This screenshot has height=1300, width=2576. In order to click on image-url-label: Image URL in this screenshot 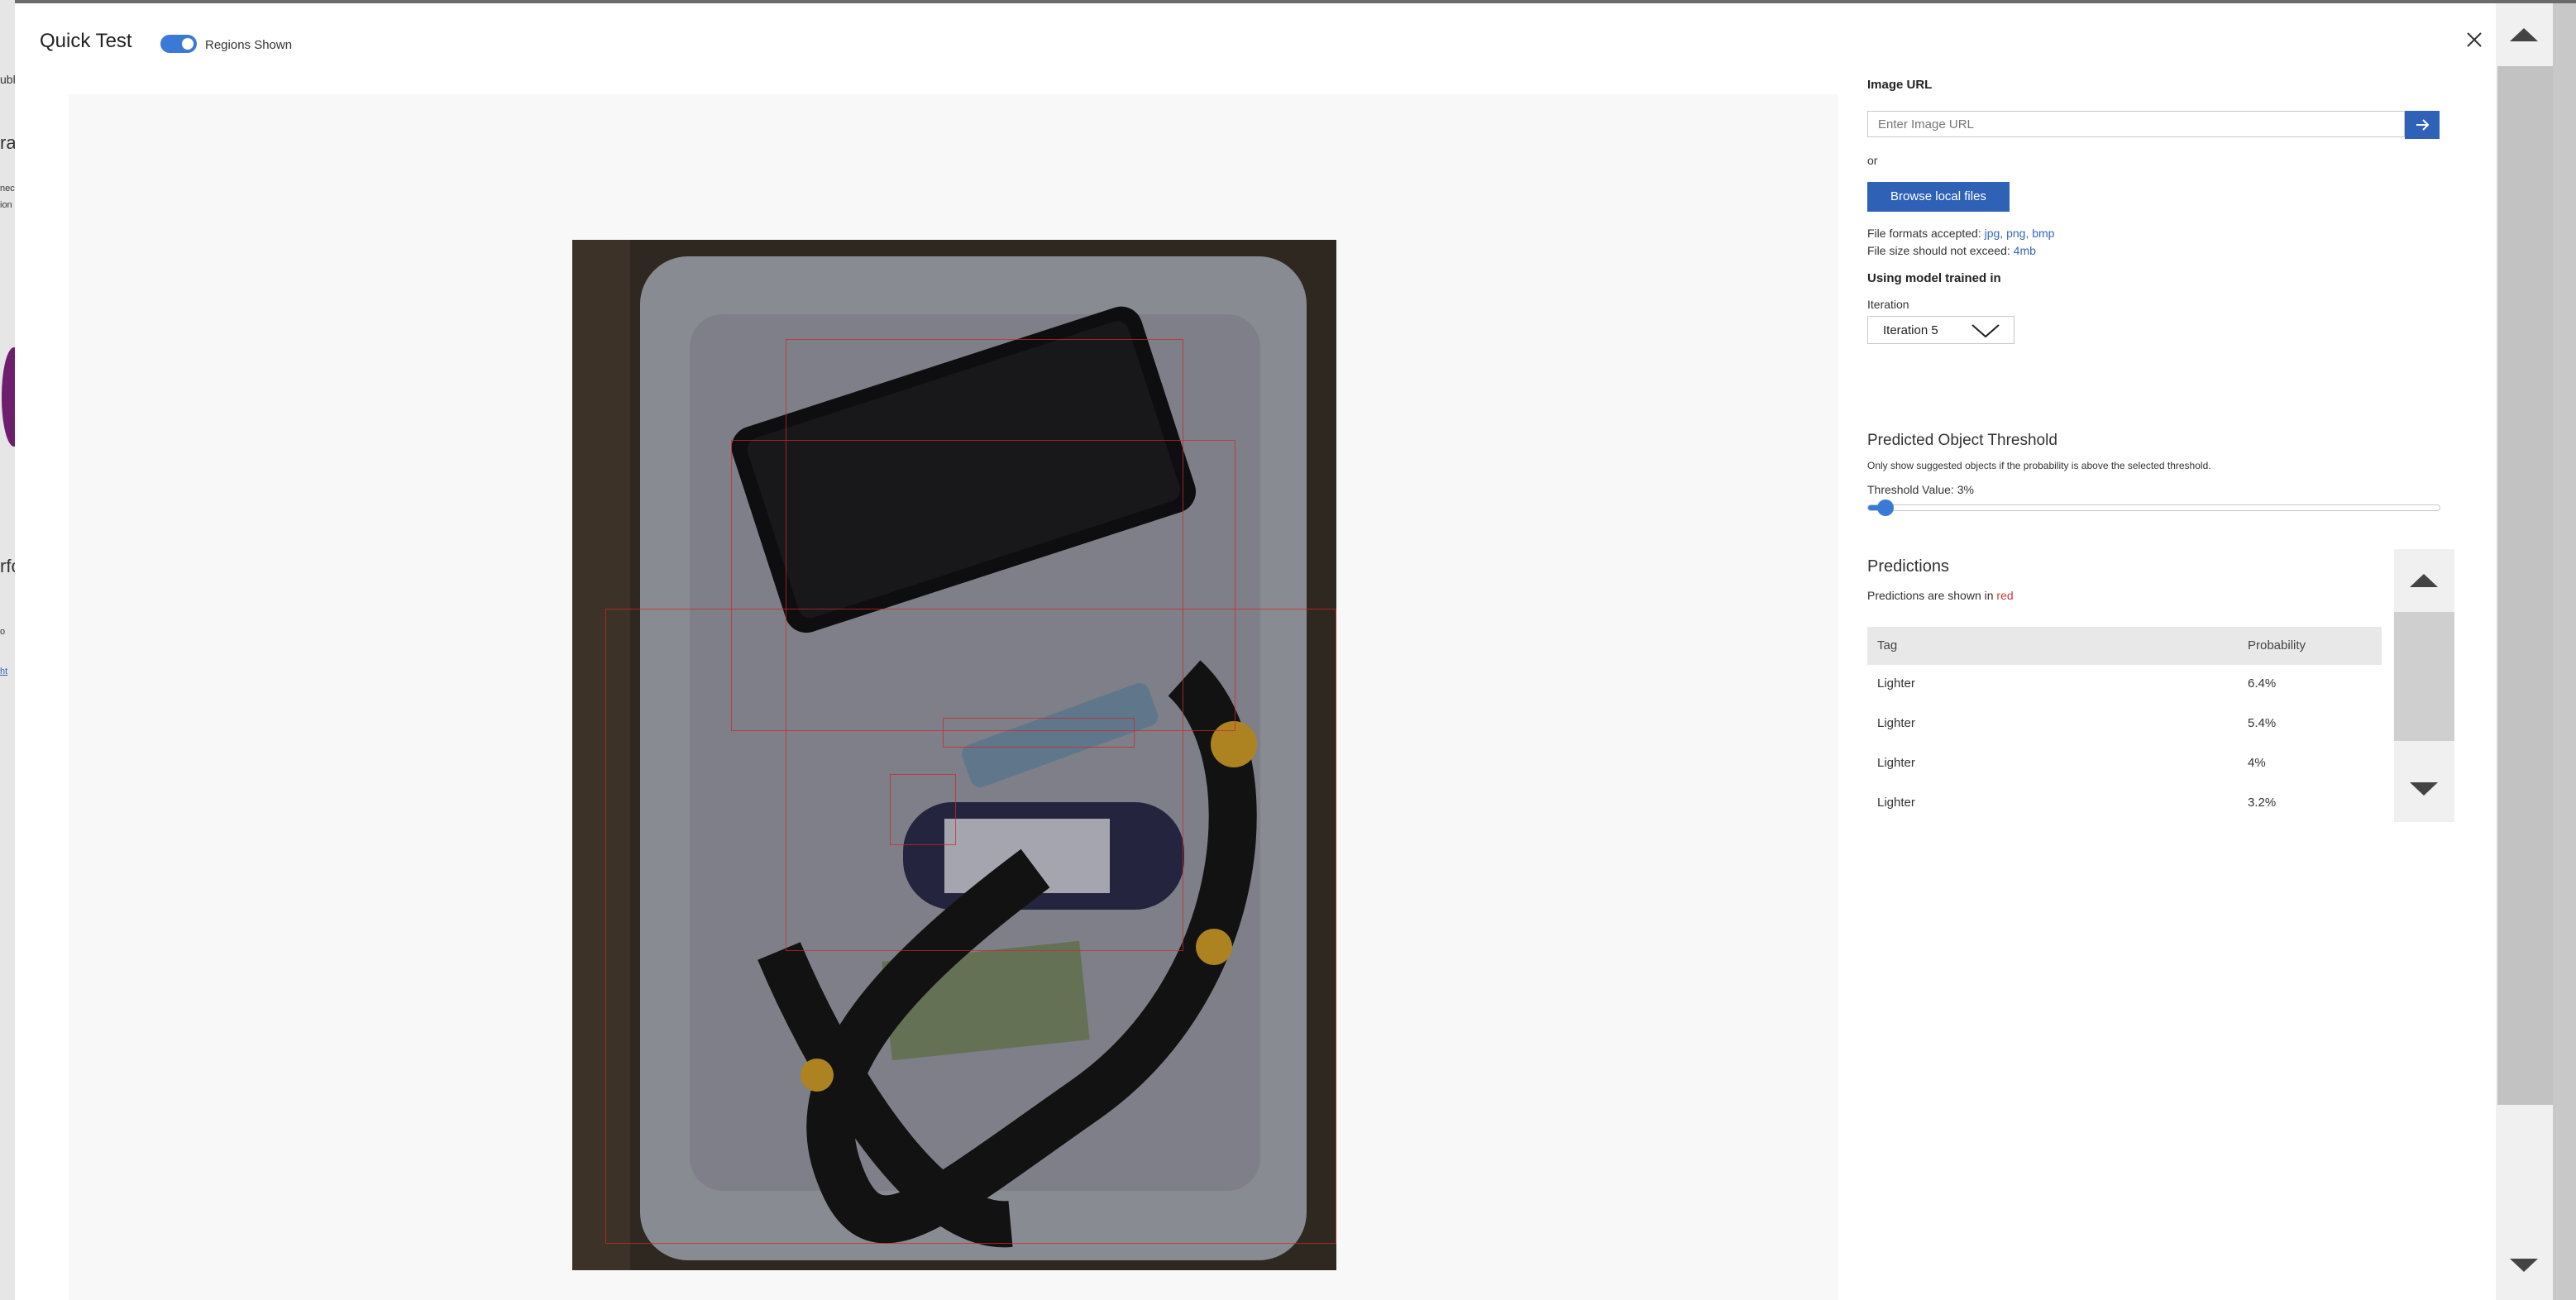, I will do `click(1900, 85)`.